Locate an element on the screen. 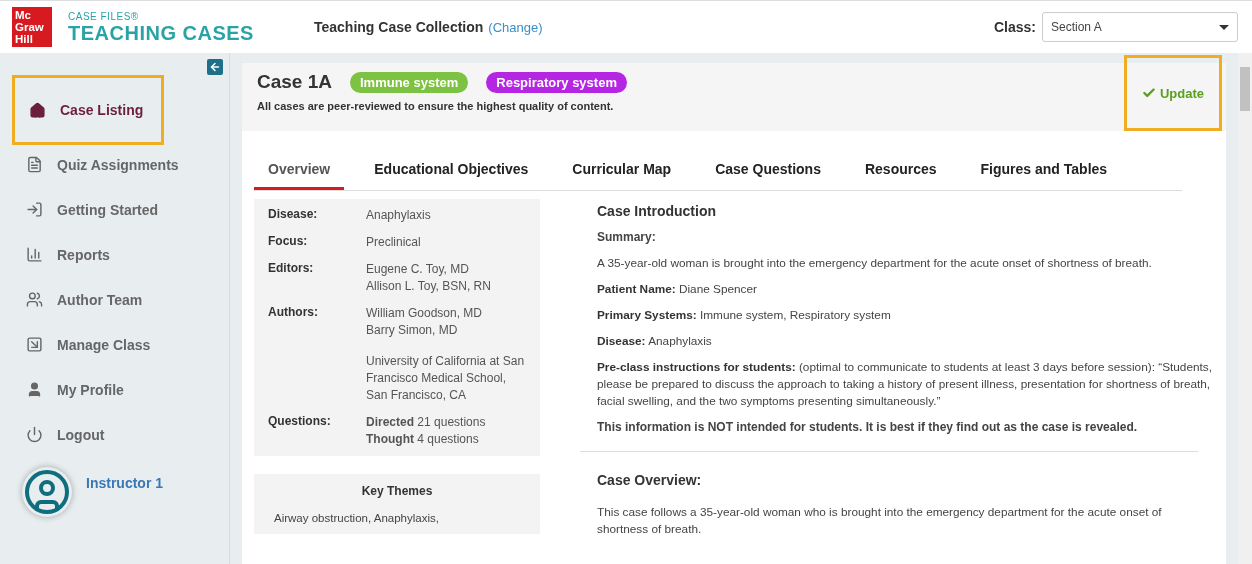 This screenshot has width=1252, height=564. sidebar-item: Author Team is located at coordinates (120, 299).